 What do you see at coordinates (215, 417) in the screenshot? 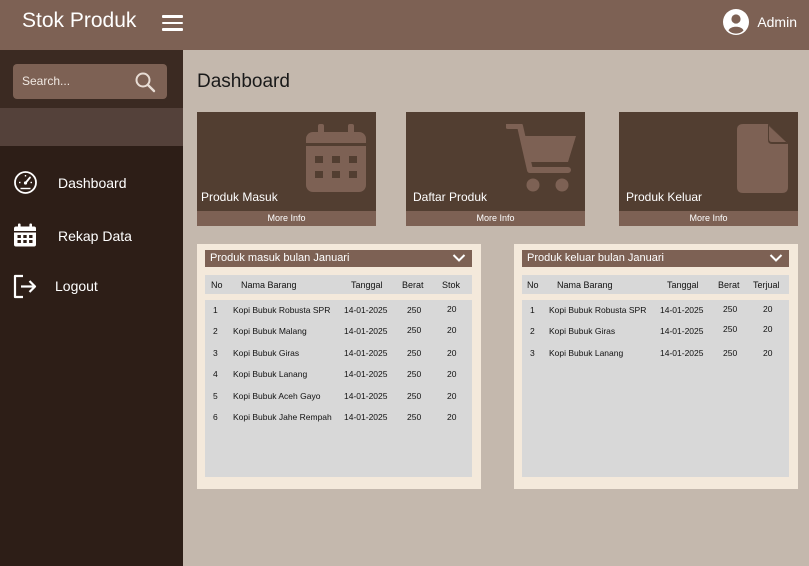
I see `cell-no: 6` at bounding box center [215, 417].